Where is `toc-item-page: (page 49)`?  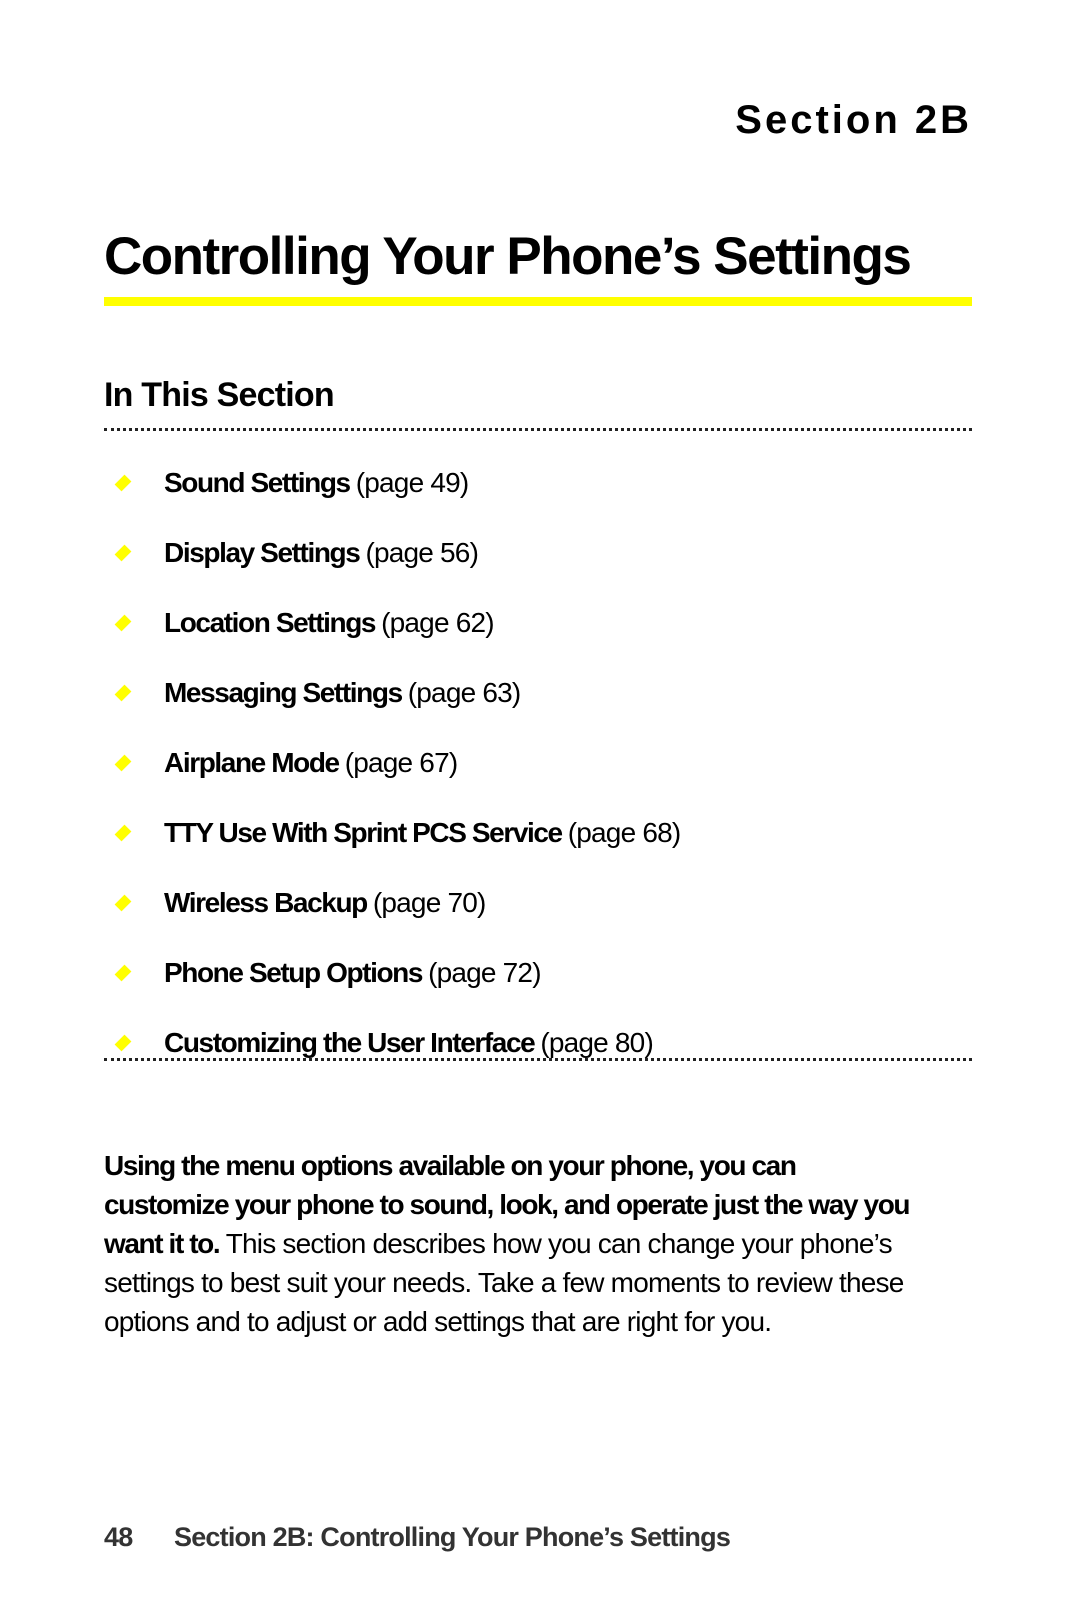 toc-item-page: (page 49) is located at coordinates (412, 482).